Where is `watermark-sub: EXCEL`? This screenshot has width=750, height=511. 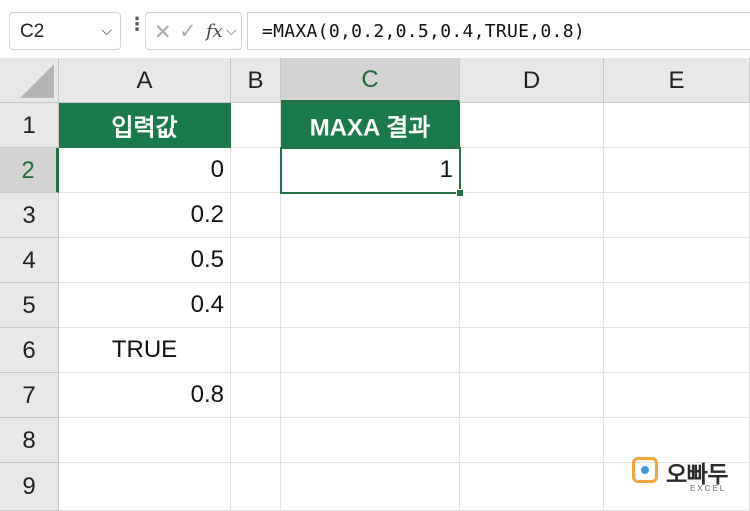
watermark-sub: EXCEL is located at coordinates (708, 488).